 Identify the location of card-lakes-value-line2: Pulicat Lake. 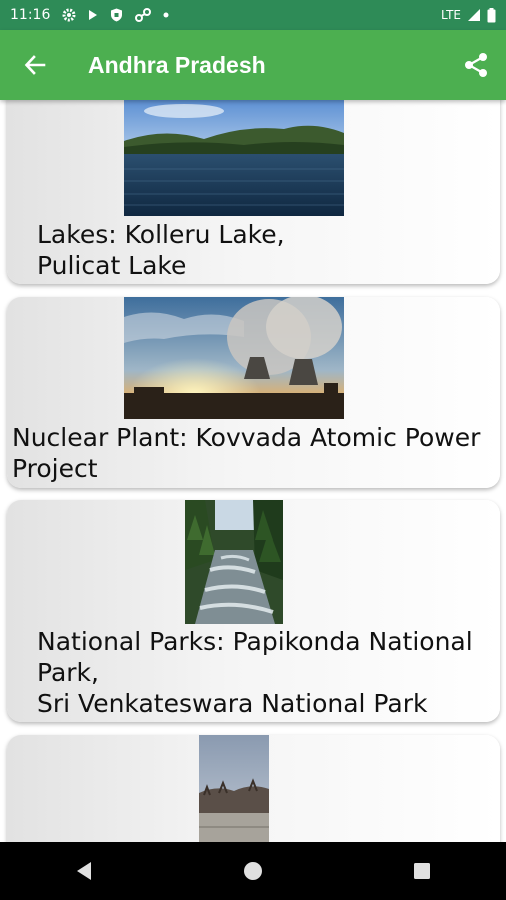
(112, 265).